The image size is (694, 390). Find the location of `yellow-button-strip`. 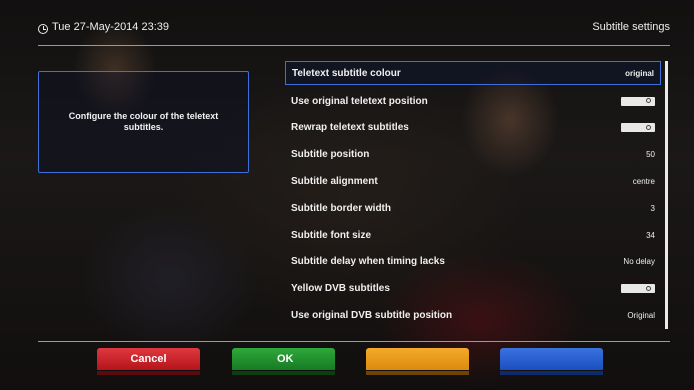

yellow-button-strip is located at coordinates (417, 373).